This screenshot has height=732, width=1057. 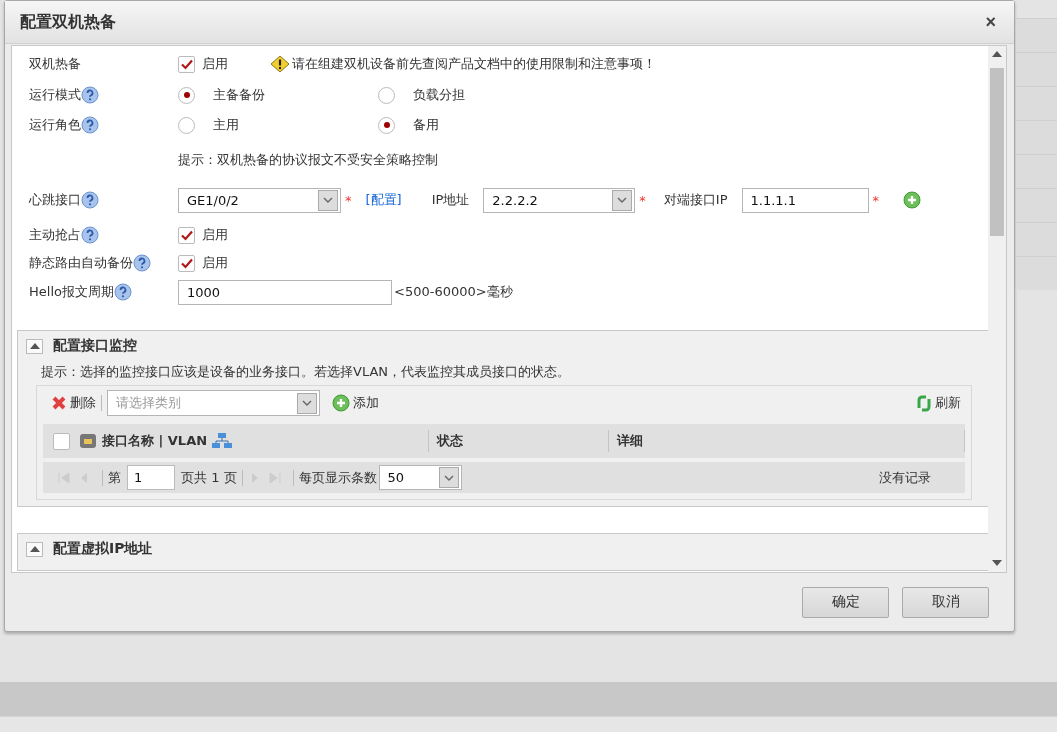 I want to click on hint-text: 提示：双机热备的协议报文不受安全策略控制, so click(x=308, y=160).